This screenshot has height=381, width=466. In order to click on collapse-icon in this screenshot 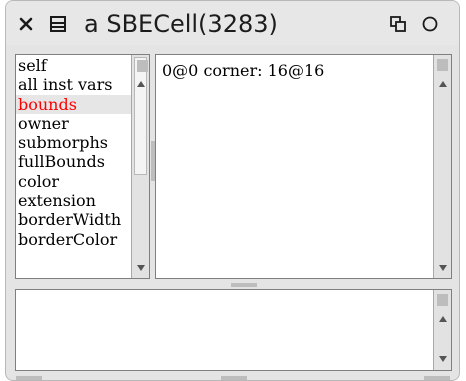, I will do `click(398, 24)`.